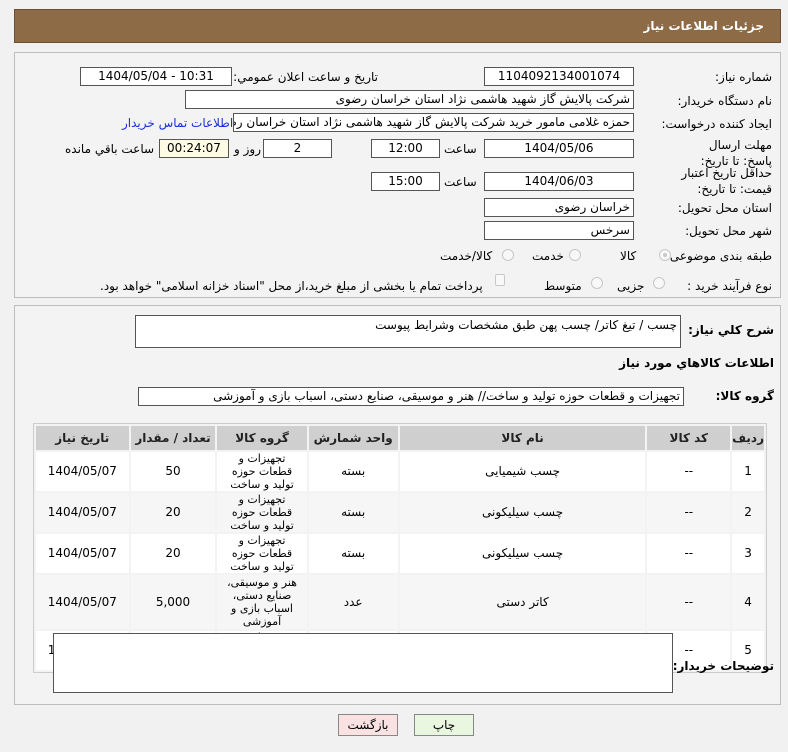 This screenshot has height=752, width=788. What do you see at coordinates (522, 438) in the screenshot?
I see `col-name: نام کالا` at bounding box center [522, 438].